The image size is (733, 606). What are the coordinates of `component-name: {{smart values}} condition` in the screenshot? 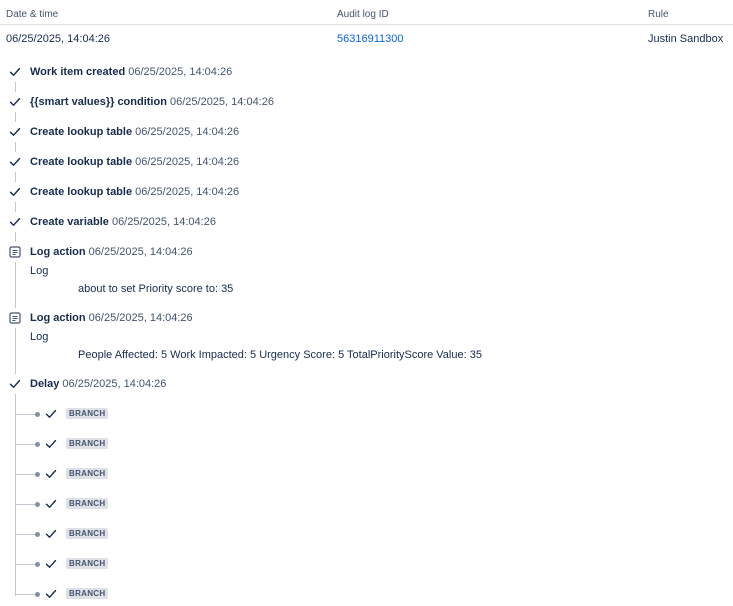 It's located at (98, 102).